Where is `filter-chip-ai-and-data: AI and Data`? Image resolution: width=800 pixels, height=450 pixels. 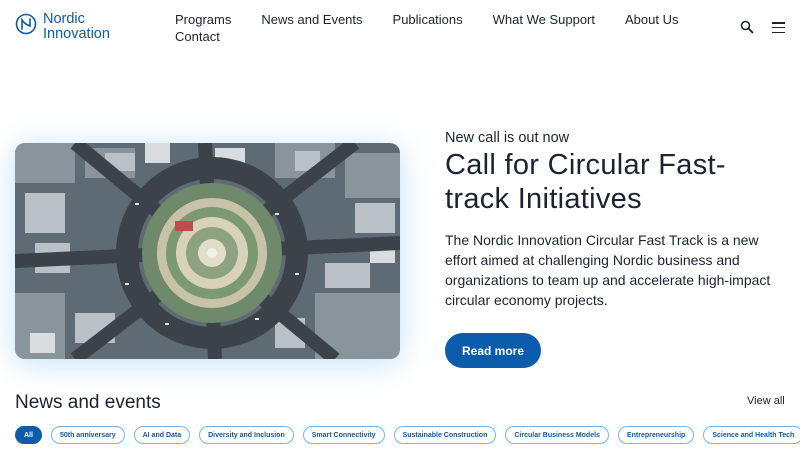
filter-chip-ai-and-data: AI and Data is located at coordinates (162, 435).